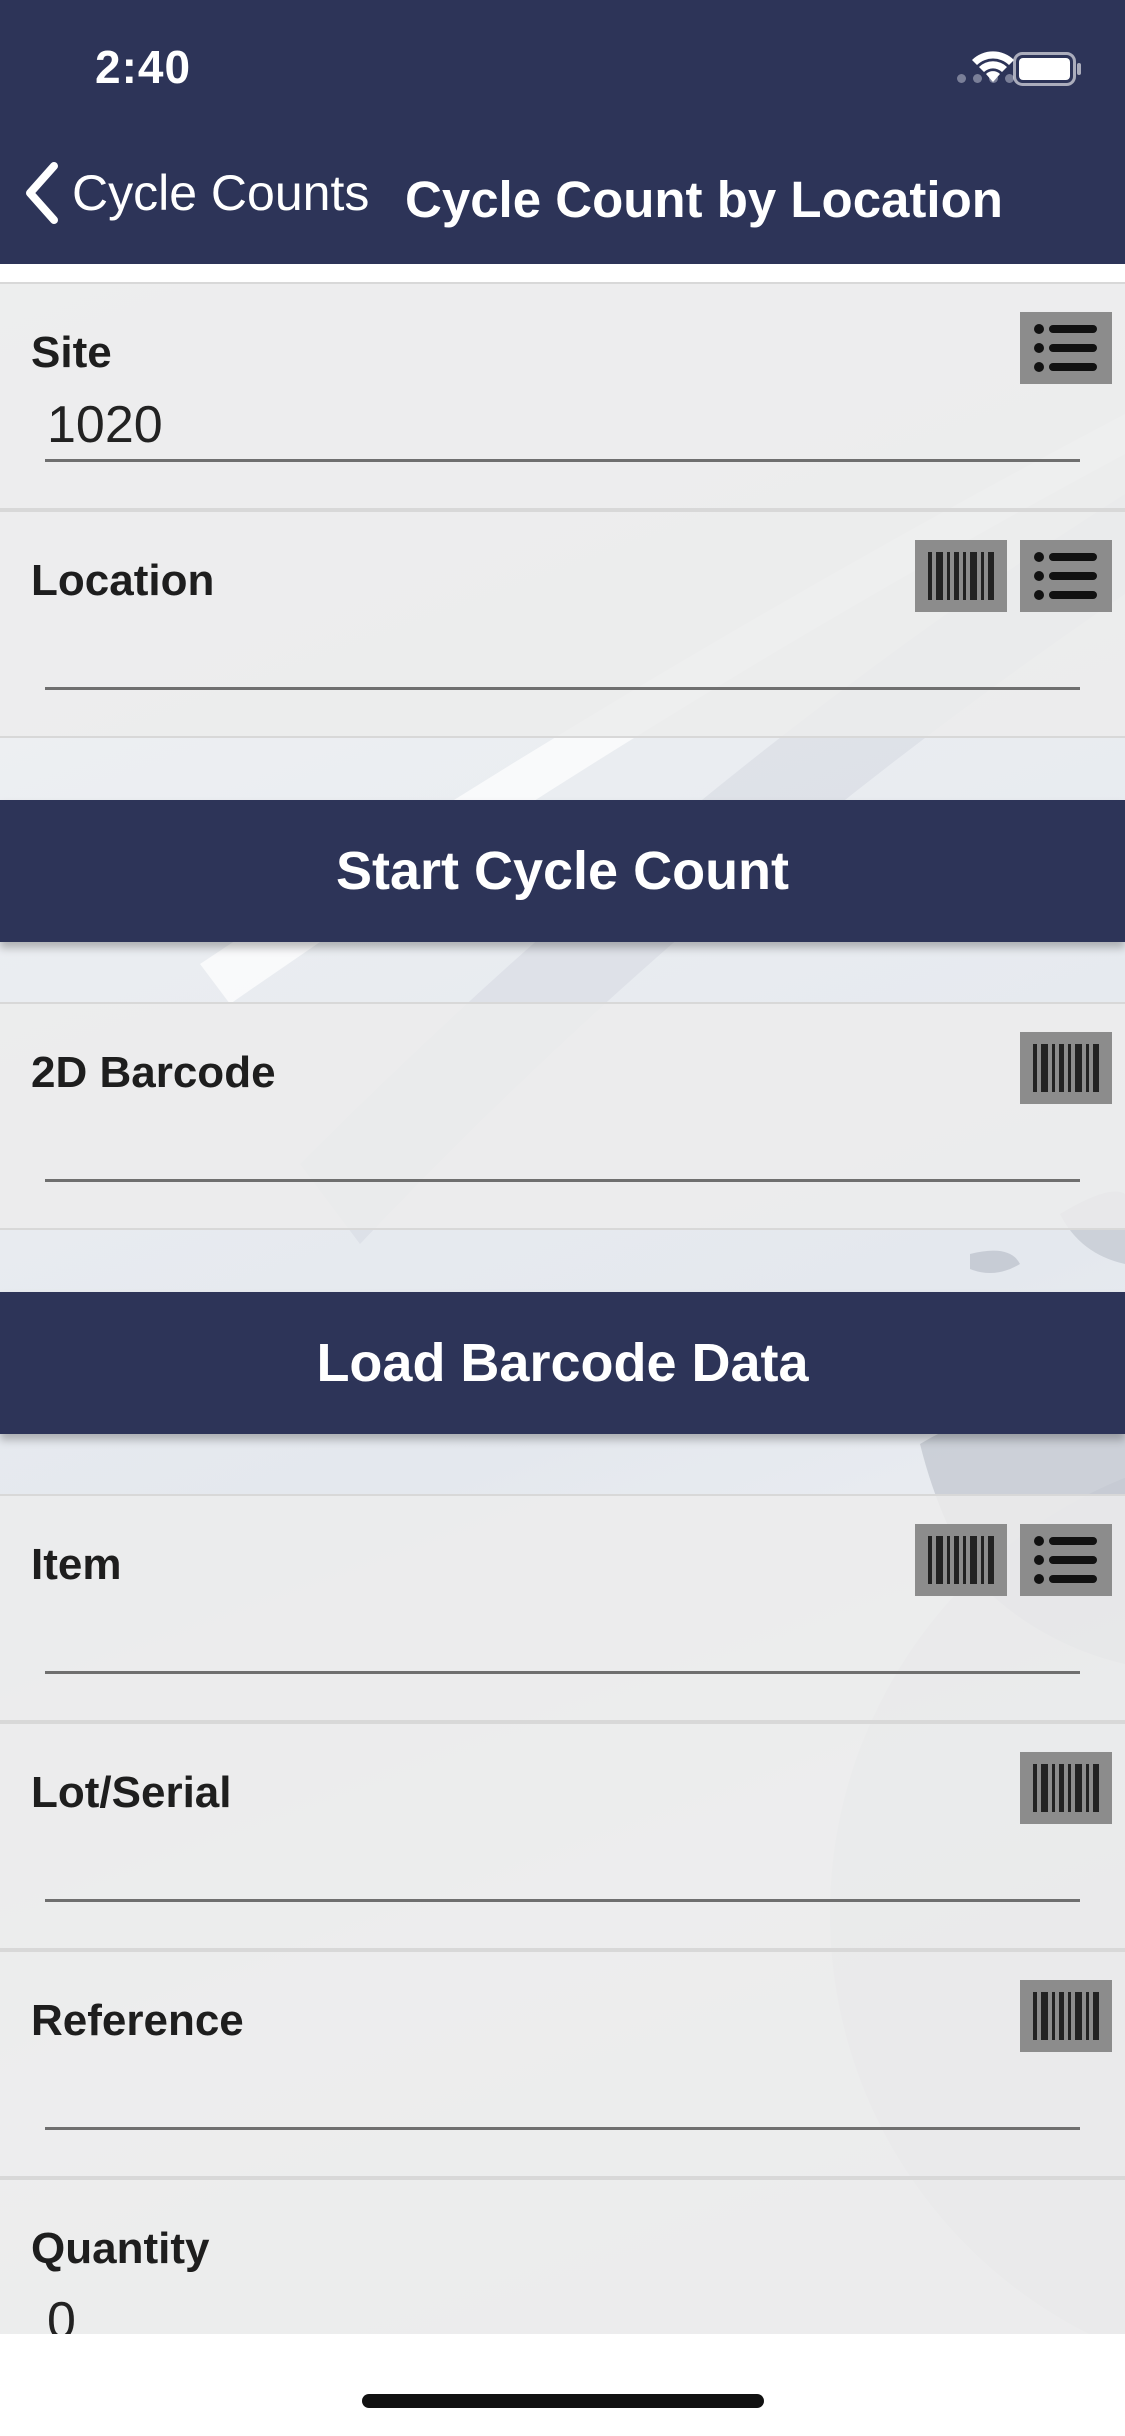 The height and width of the screenshot is (2436, 1125). What do you see at coordinates (562, 1638) in the screenshot?
I see `item-input` at bounding box center [562, 1638].